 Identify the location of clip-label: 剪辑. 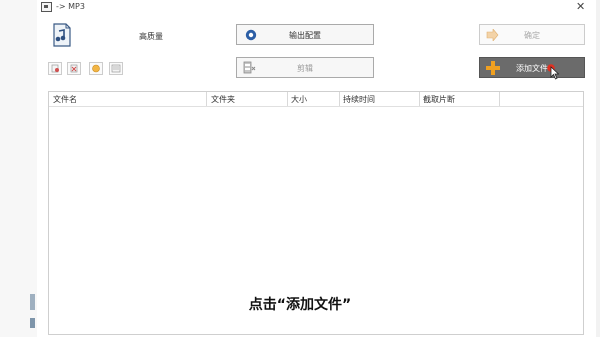
(305, 68).